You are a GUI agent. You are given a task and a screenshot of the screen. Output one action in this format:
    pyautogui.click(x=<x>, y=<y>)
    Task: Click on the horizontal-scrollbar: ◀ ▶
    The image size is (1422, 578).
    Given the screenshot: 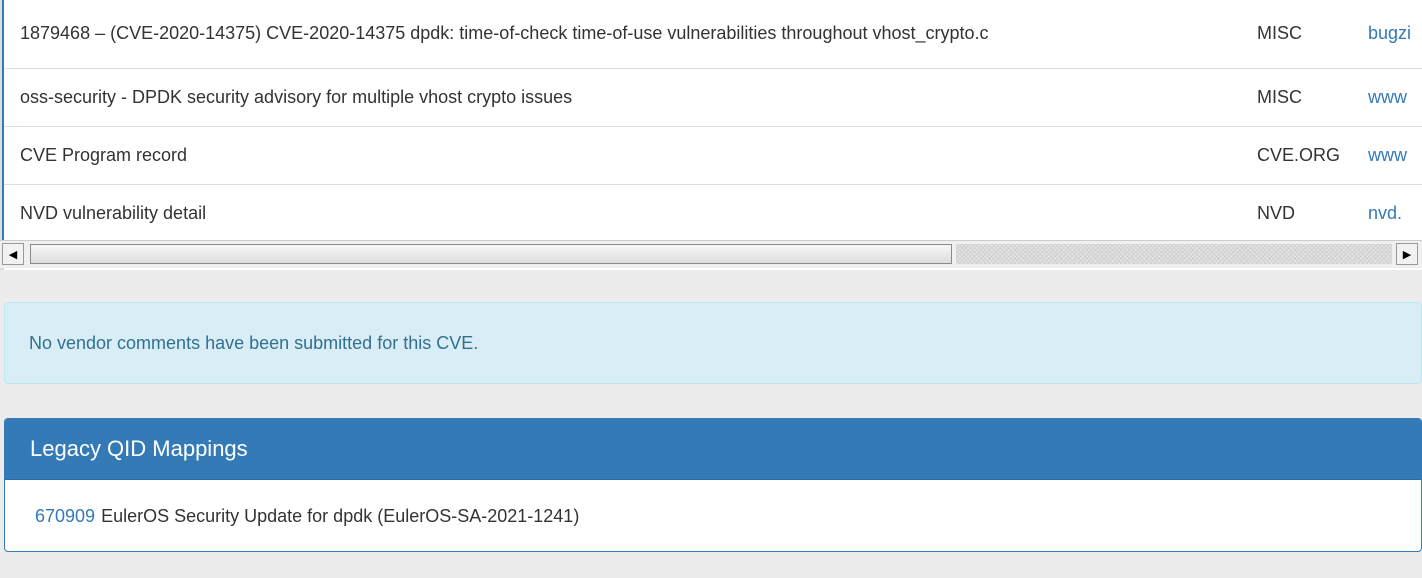 What is the action you would take?
    pyautogui.click(x=711, y=254)
    